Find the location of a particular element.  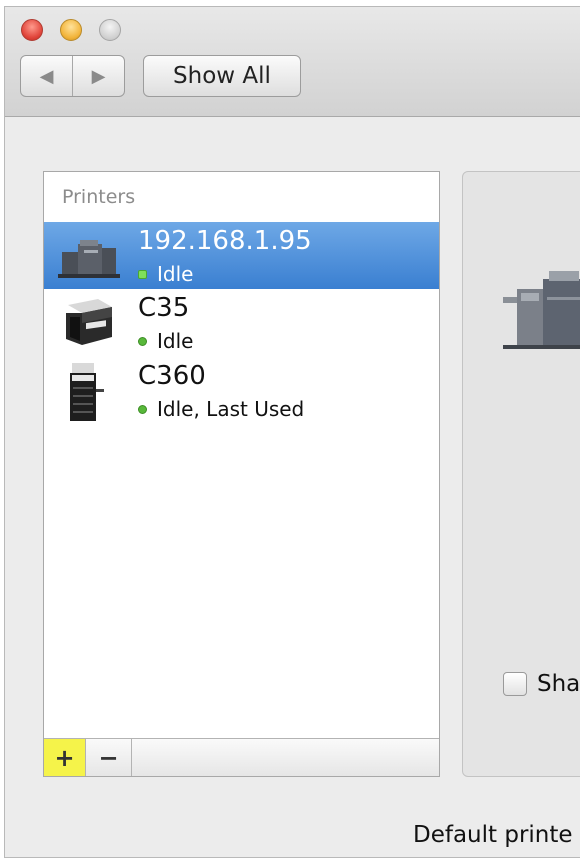

back-button: ◀ is located at coordinates (46, 76).